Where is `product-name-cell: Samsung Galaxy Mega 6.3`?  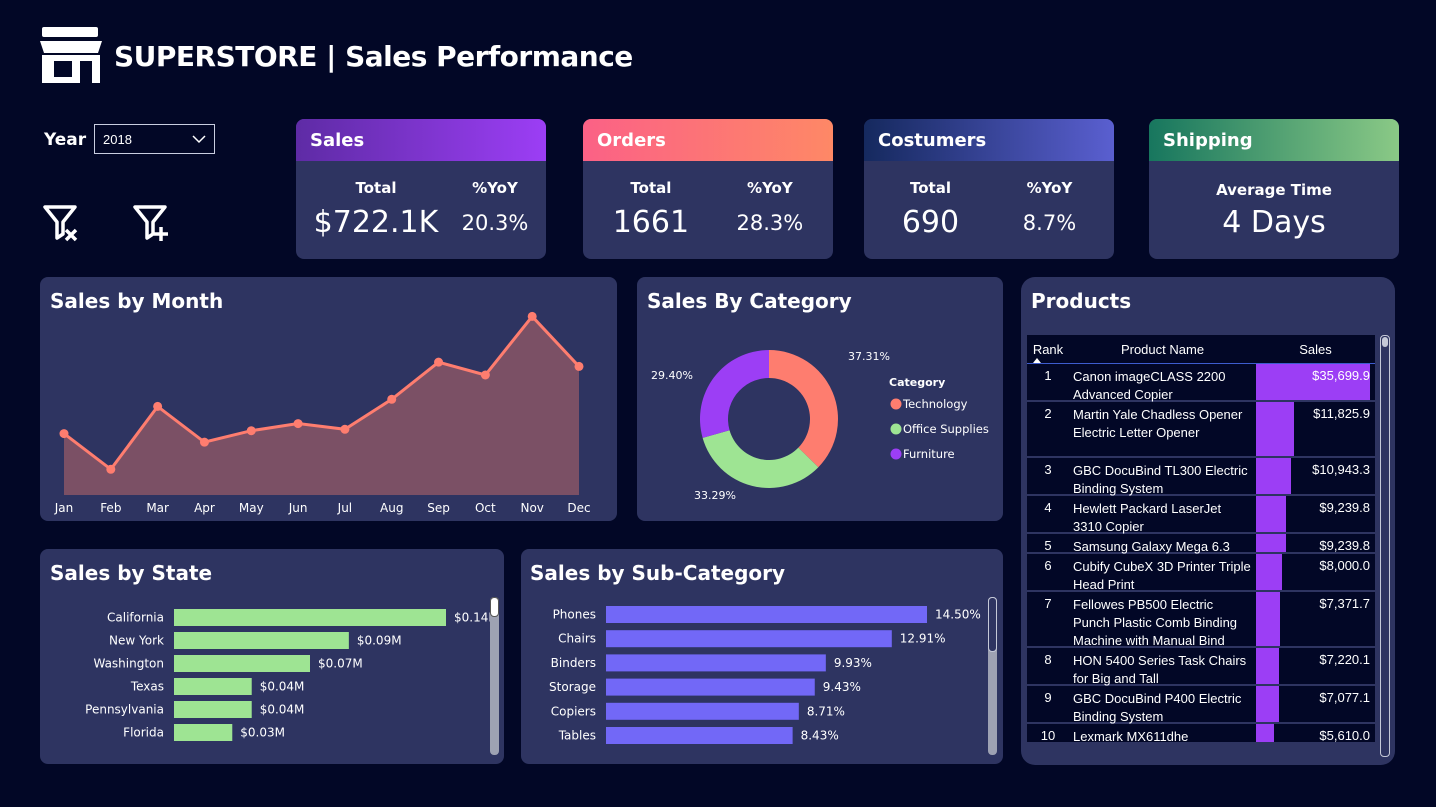 product-name-cell: Samsung Galaxy Mega 6.3 is located at coordinates (1151, 546).